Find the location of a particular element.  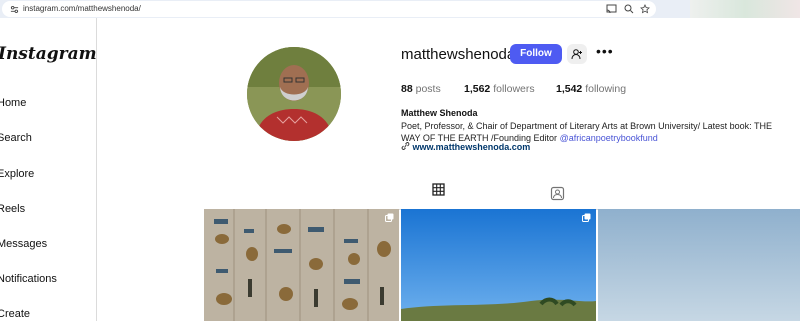

add-user-icon is located at coordinates (576, 53).